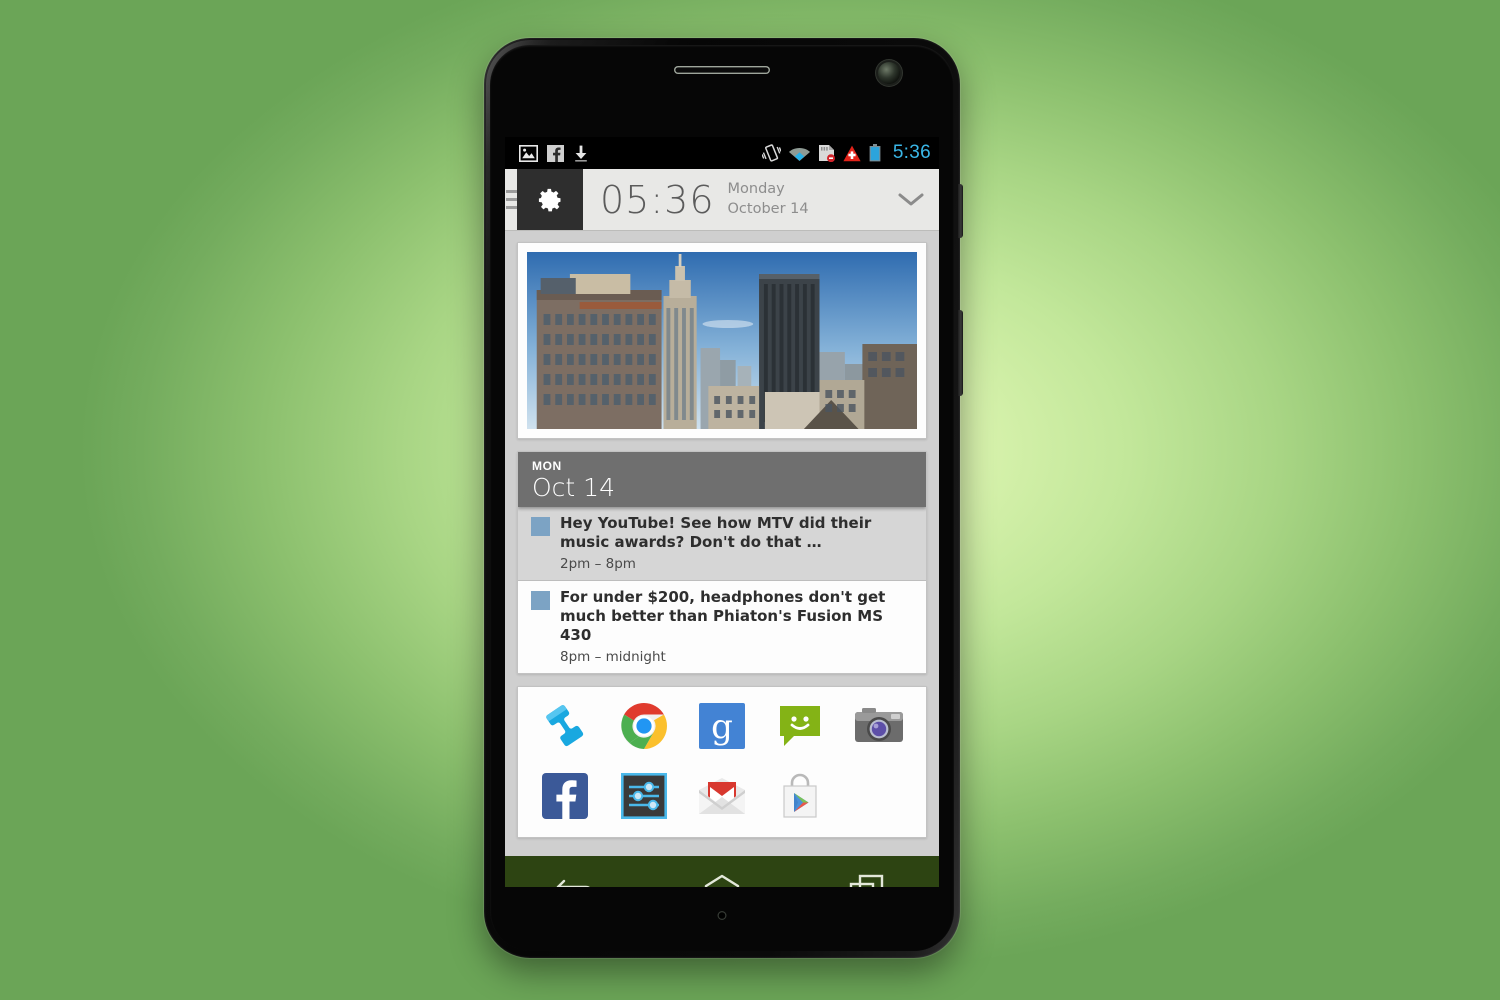 This screenshot has width=1500, height=1000. I want to click on status-bar: 5:36, so click(722, 153).